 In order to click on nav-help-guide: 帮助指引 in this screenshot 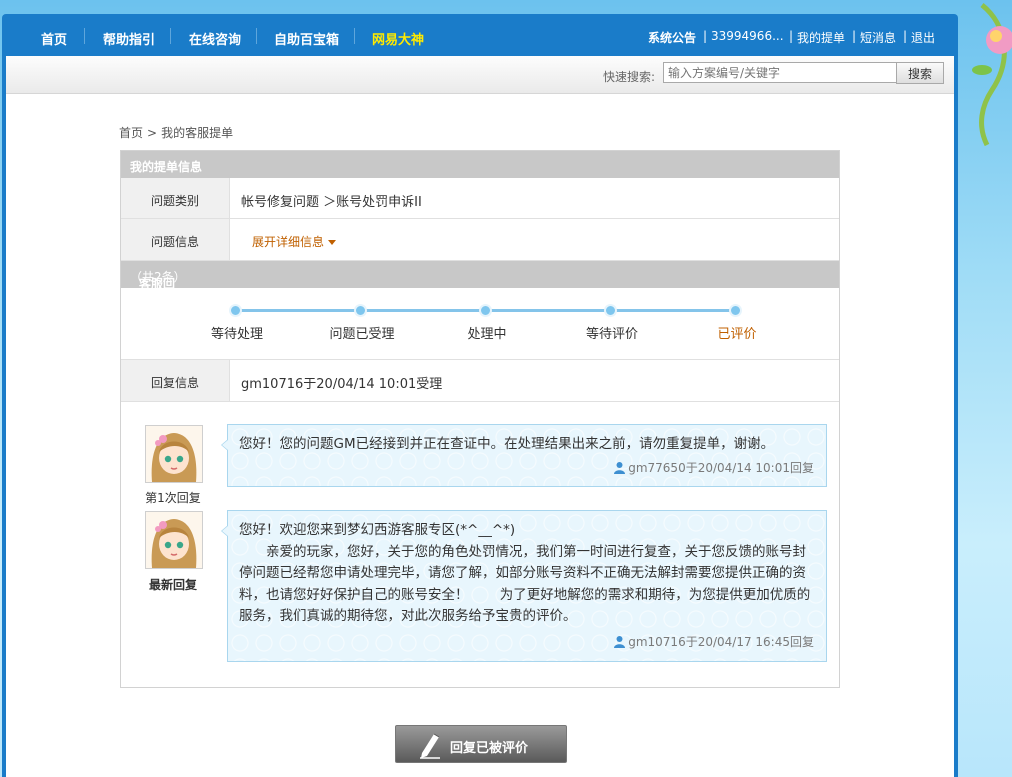, I will do `click(129, 38)`.